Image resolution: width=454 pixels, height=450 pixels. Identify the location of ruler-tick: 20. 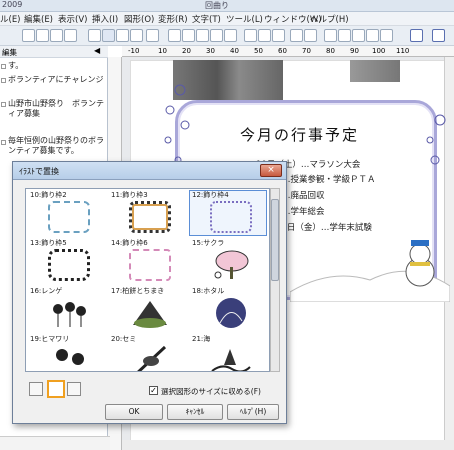
(186, 51).